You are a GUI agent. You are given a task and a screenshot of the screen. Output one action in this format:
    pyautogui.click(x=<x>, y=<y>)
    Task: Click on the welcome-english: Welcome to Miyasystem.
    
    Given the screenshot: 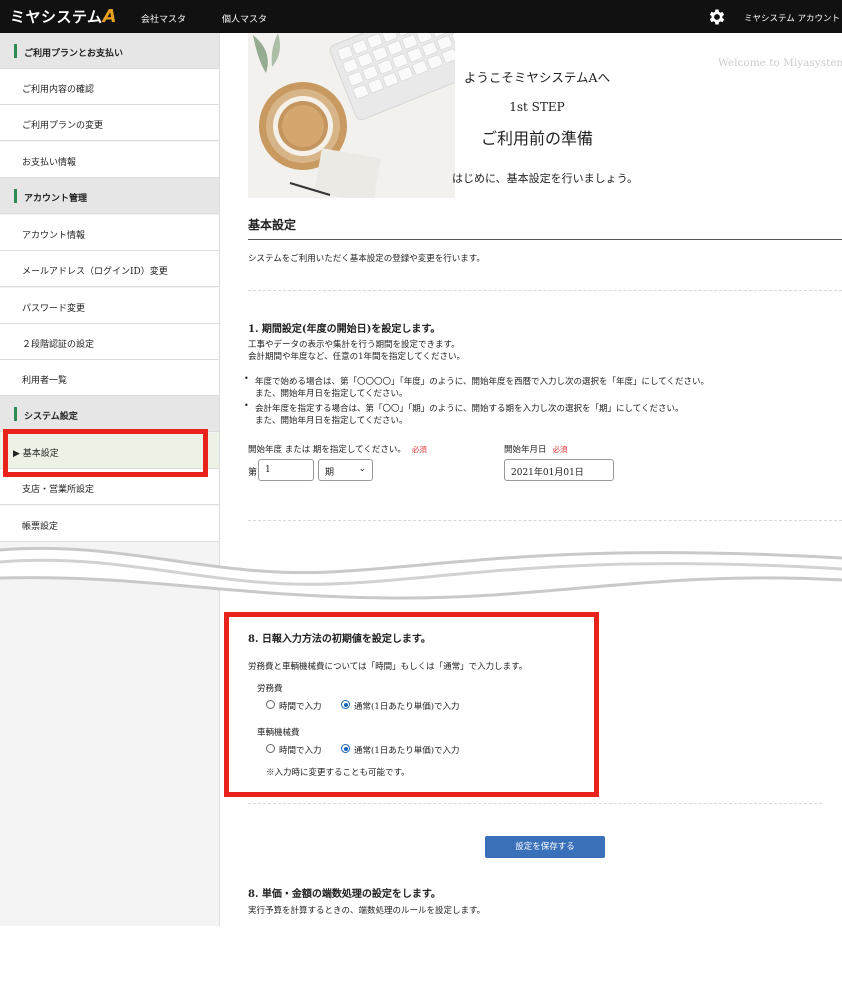 What is the action you would take?
    pyautogui.click(x=780, y=63)
    